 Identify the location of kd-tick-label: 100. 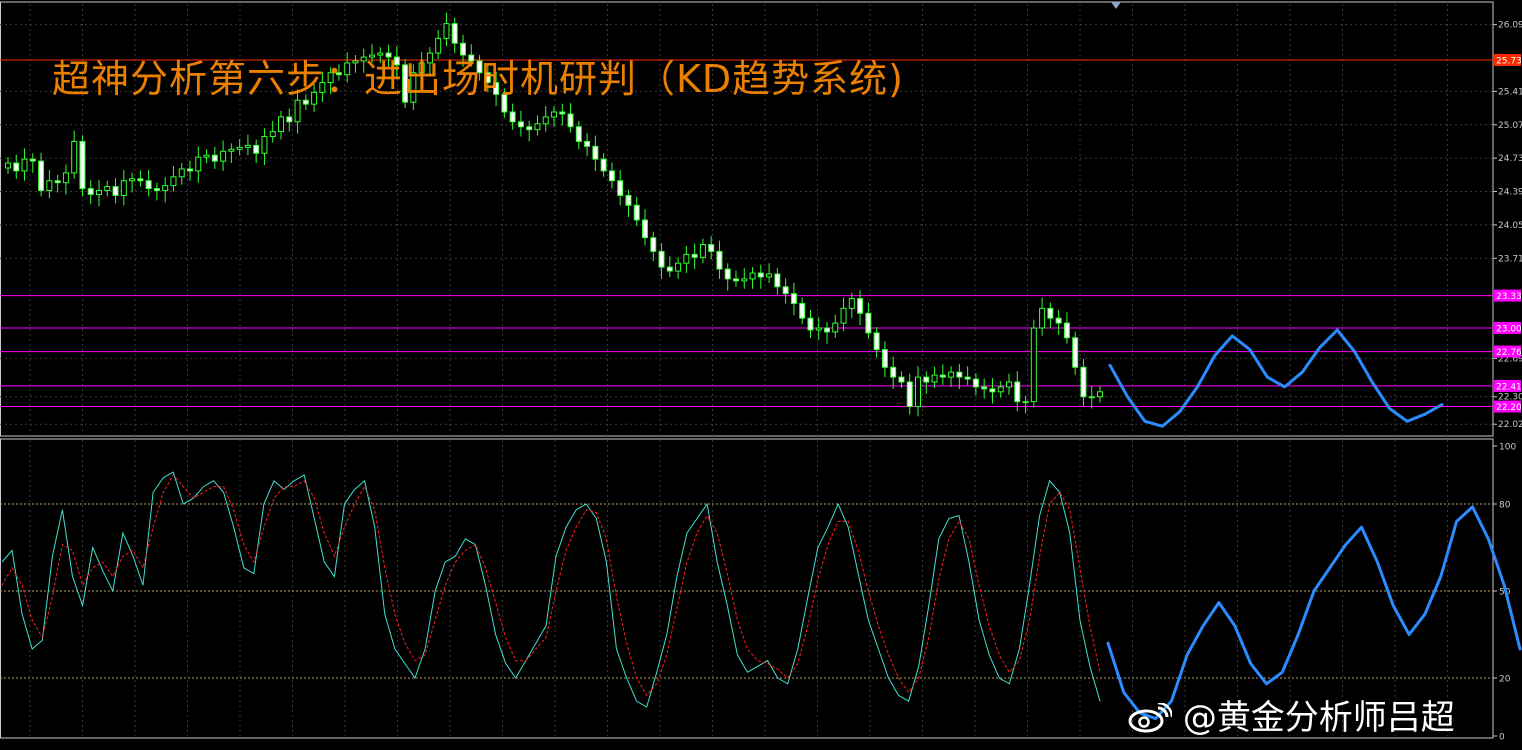
(1507, 448).